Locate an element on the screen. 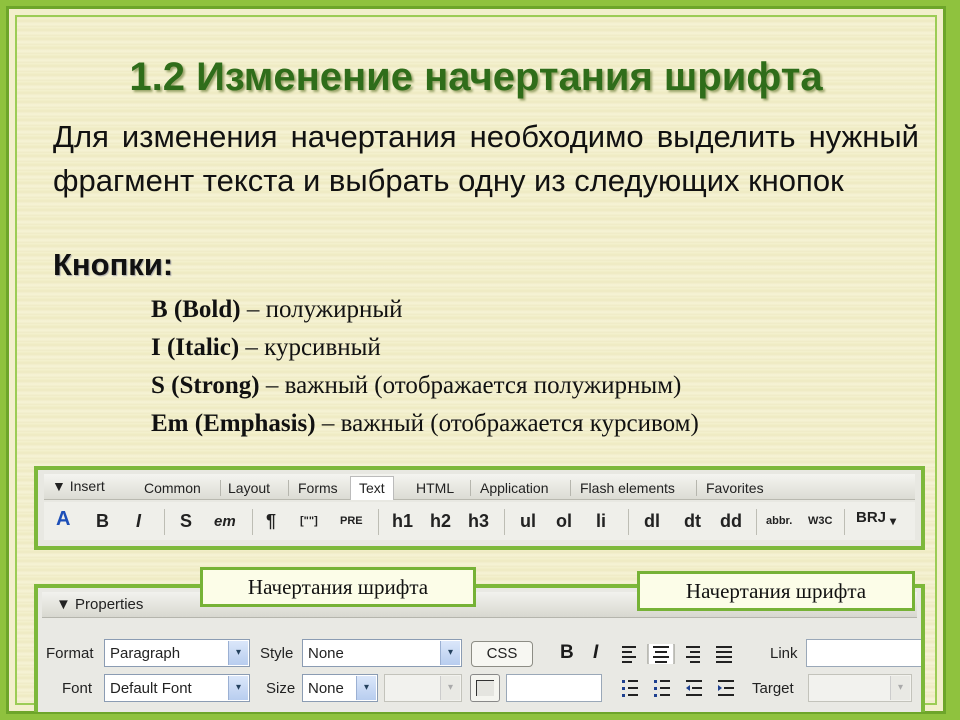  tab-application: Application is located at coordinates (514, 488).